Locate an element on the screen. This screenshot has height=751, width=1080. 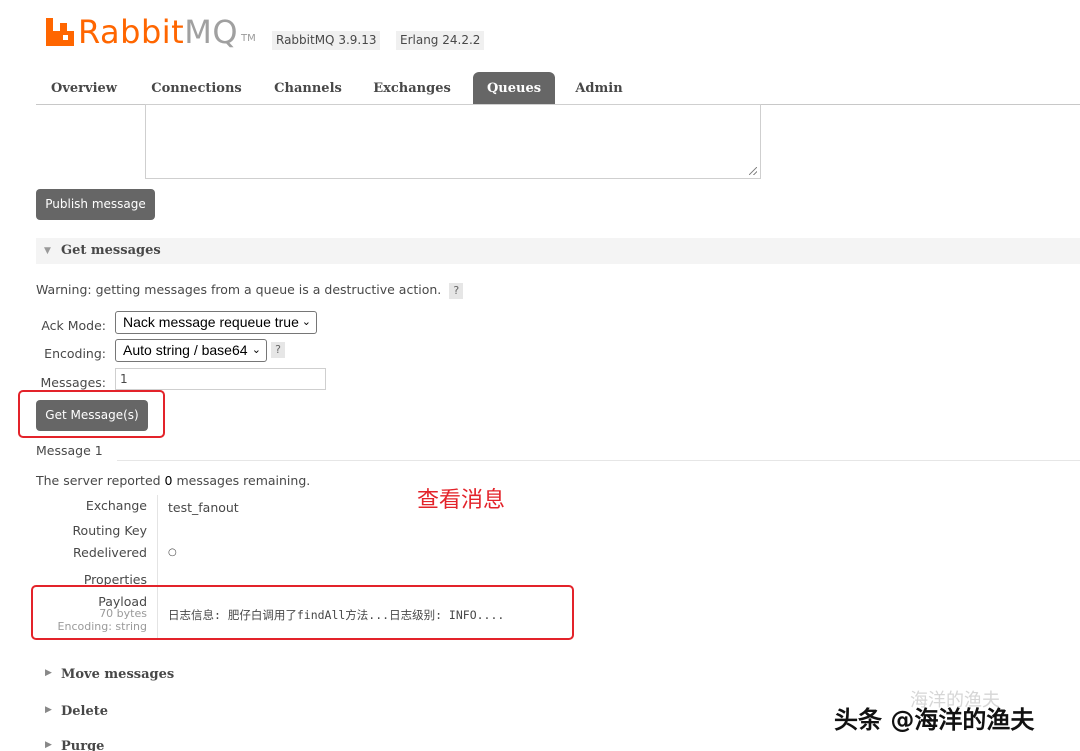
encoding-select: Auto string / base64 ⌄ is located at coordinates (191, 350).